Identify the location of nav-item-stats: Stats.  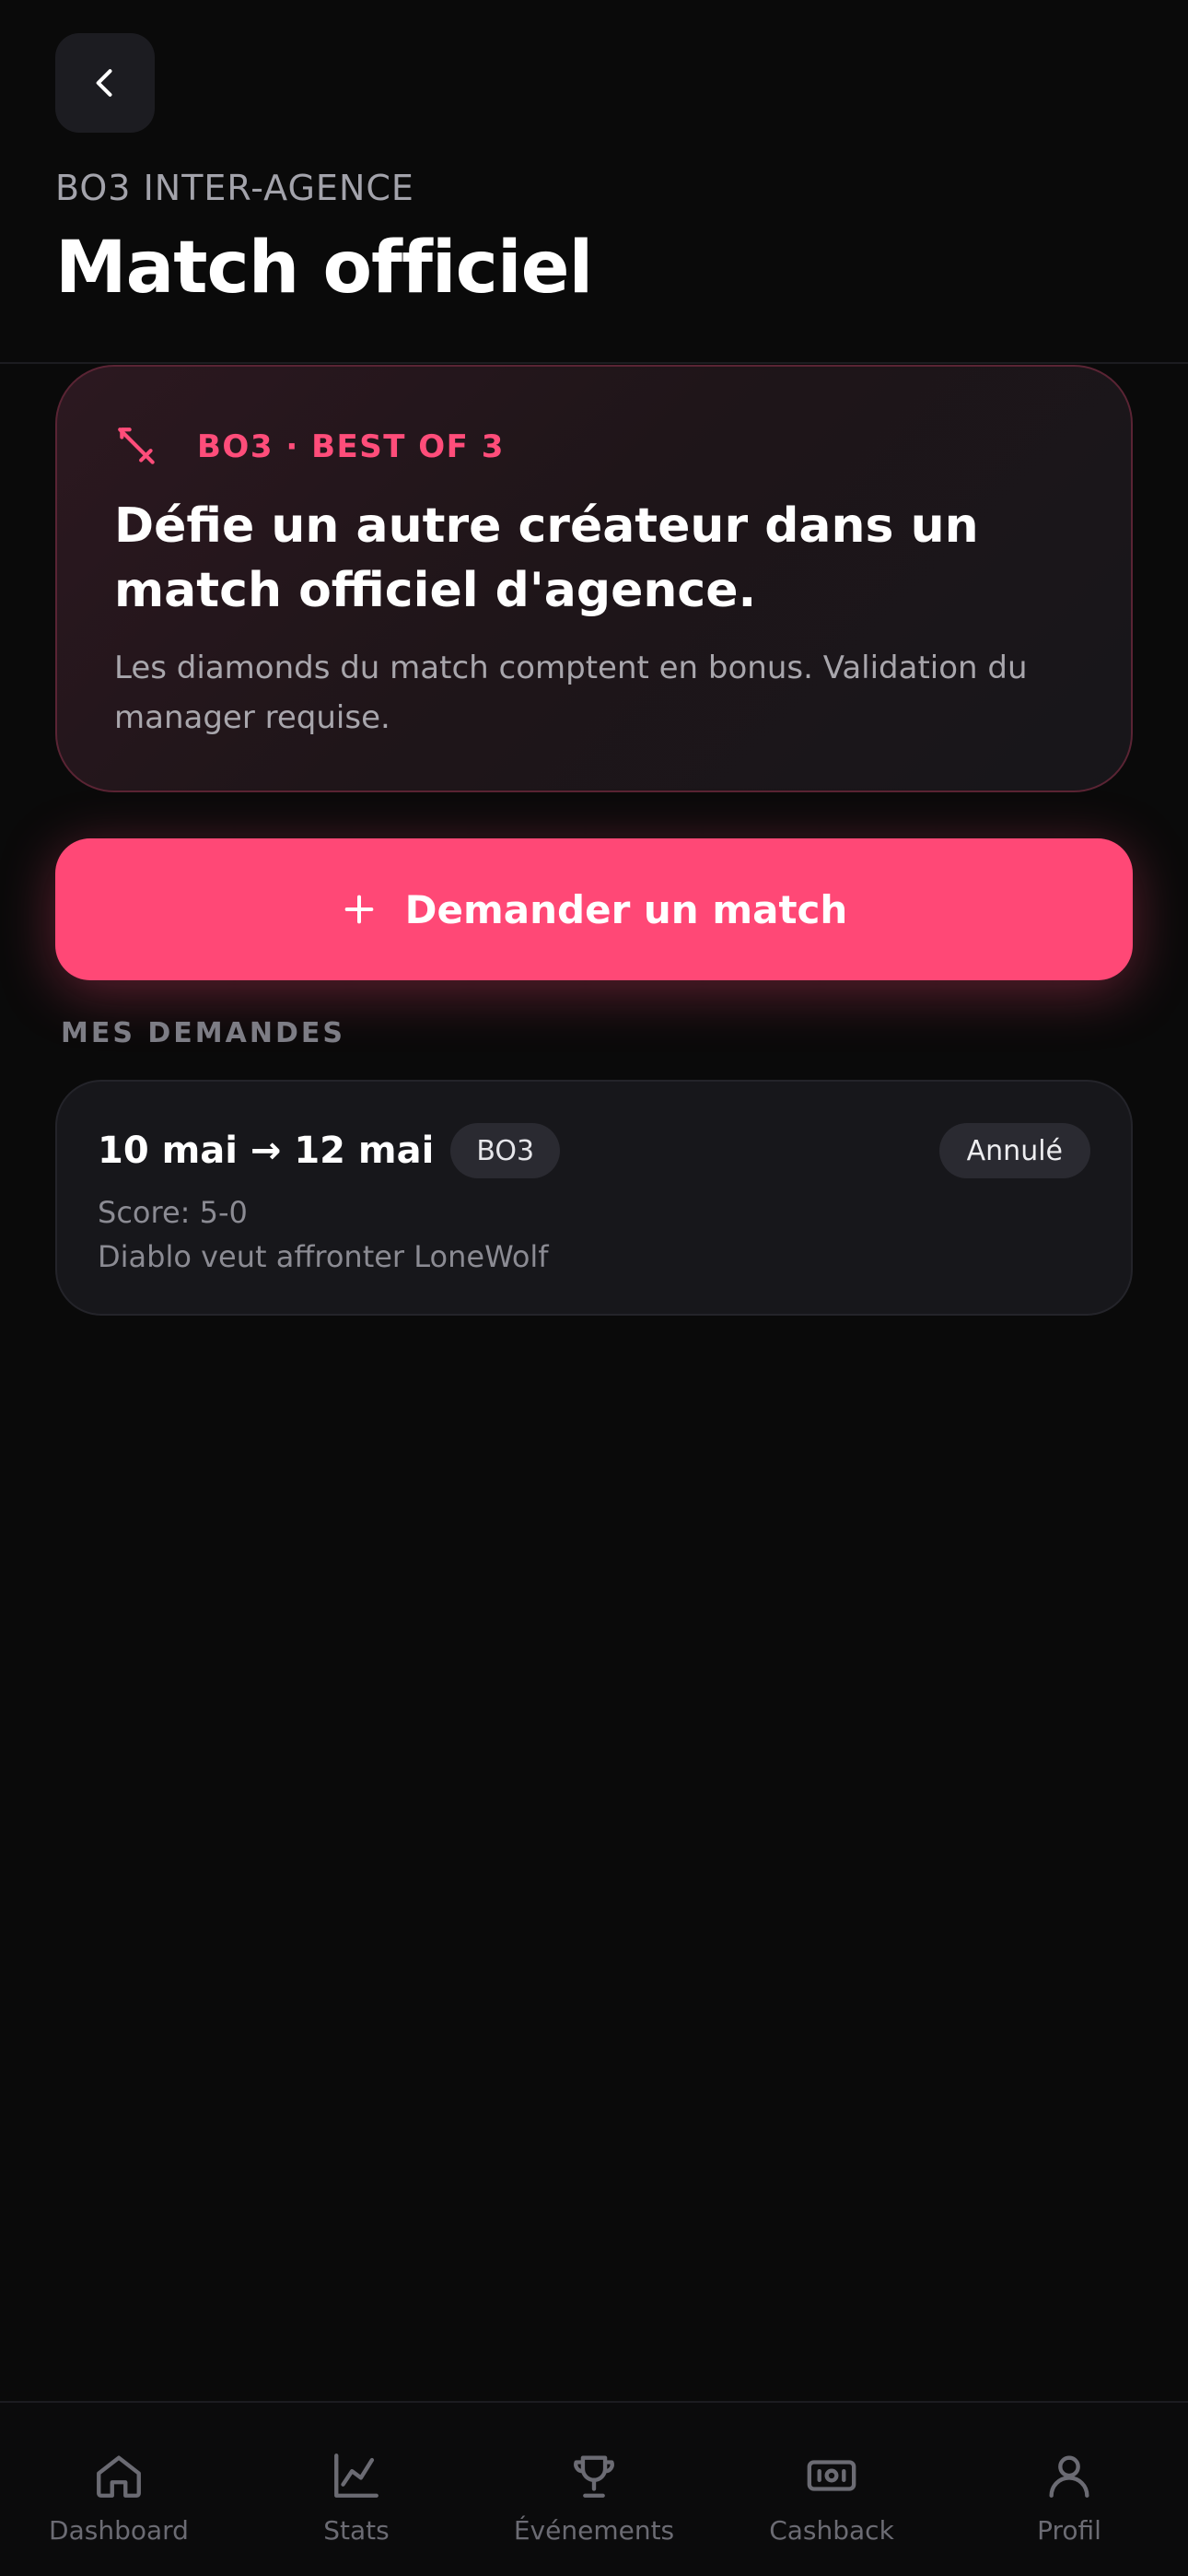
(356, 2489).